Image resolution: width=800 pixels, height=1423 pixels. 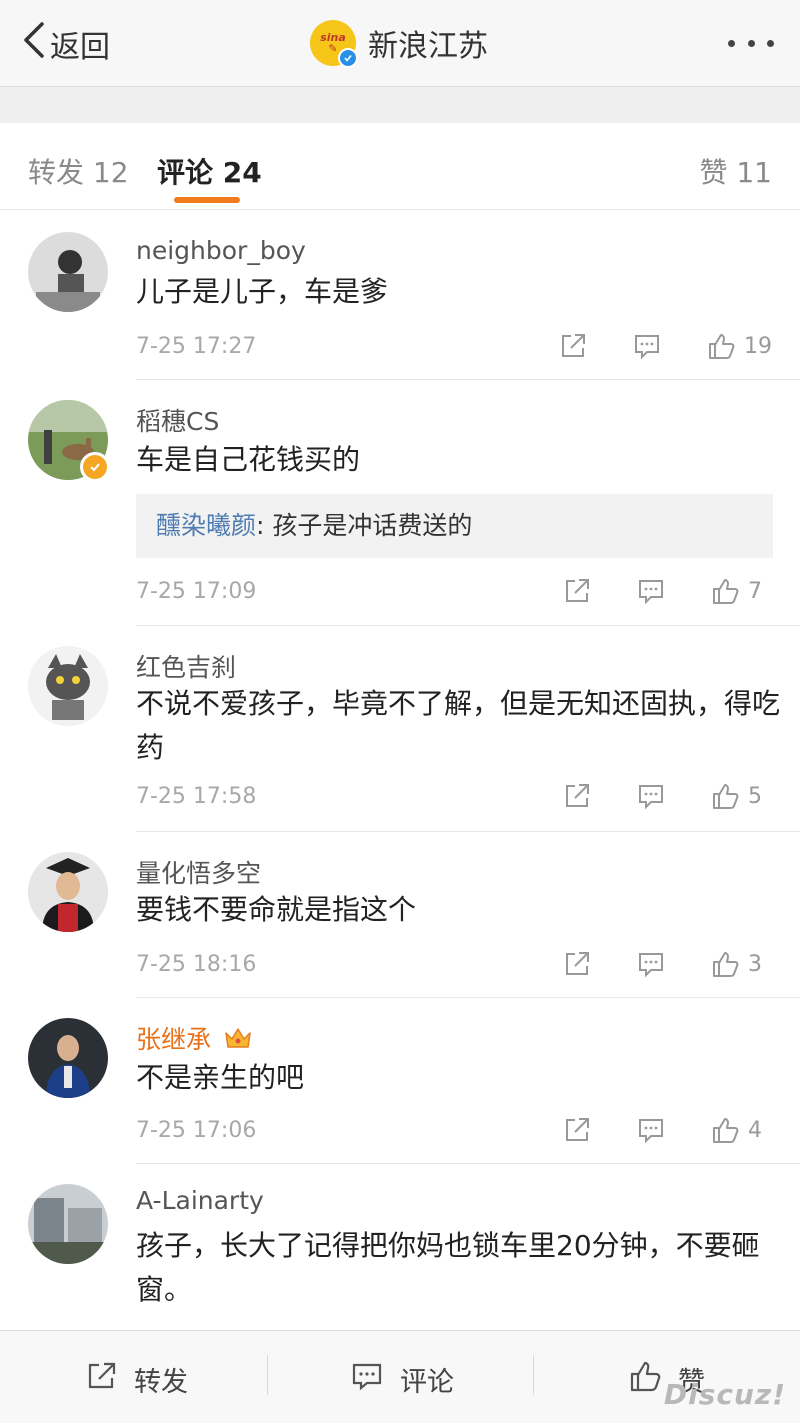 I want to click on comment-username: 红色吉刹, so click(x=186, y=666).